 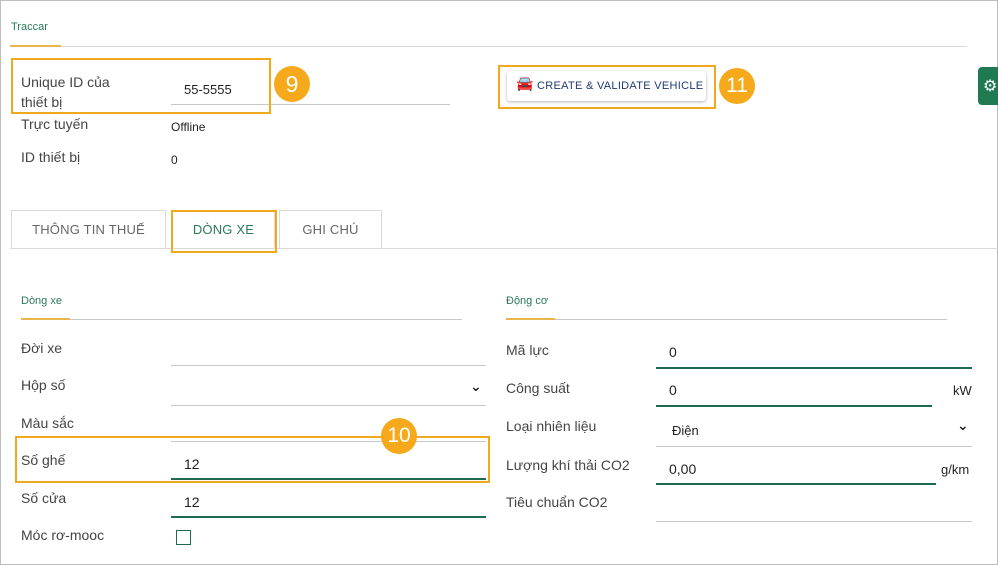 I want to click on vehicle-line-section-underline, so click(x=45, y=319).